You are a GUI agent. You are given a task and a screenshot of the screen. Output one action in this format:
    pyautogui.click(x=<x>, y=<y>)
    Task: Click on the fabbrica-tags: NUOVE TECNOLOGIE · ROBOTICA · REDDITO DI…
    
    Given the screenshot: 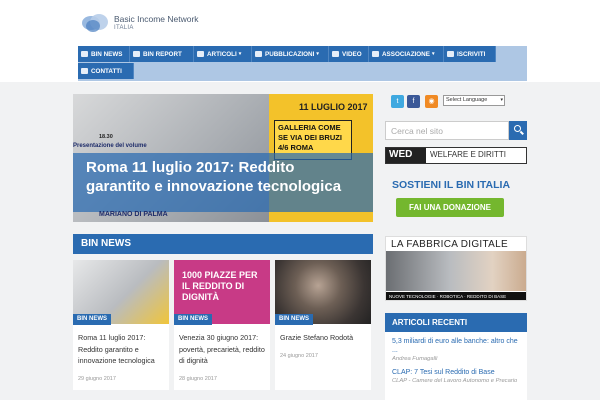 What is the action you would take?
    pyautogui.click(x=456, y=296)
    